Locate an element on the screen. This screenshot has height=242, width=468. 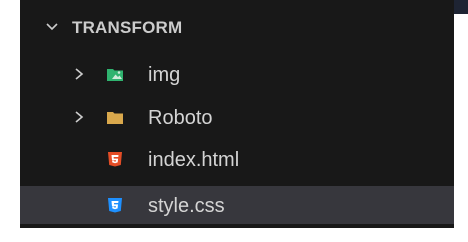
image-folder-icon is located at coordinates (115, 75).